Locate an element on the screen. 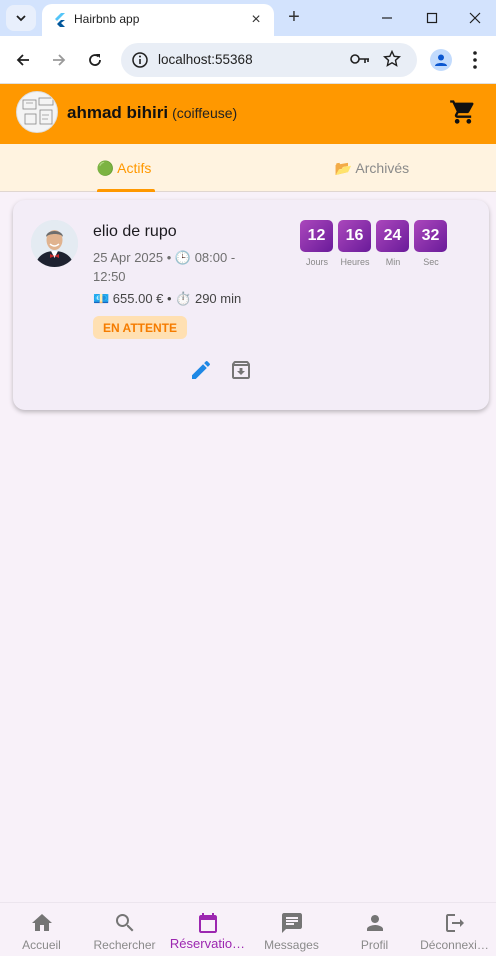 The height and width of the screenshot is (956, 496). nav-messages: Messages is located at coordinates (291, 929).